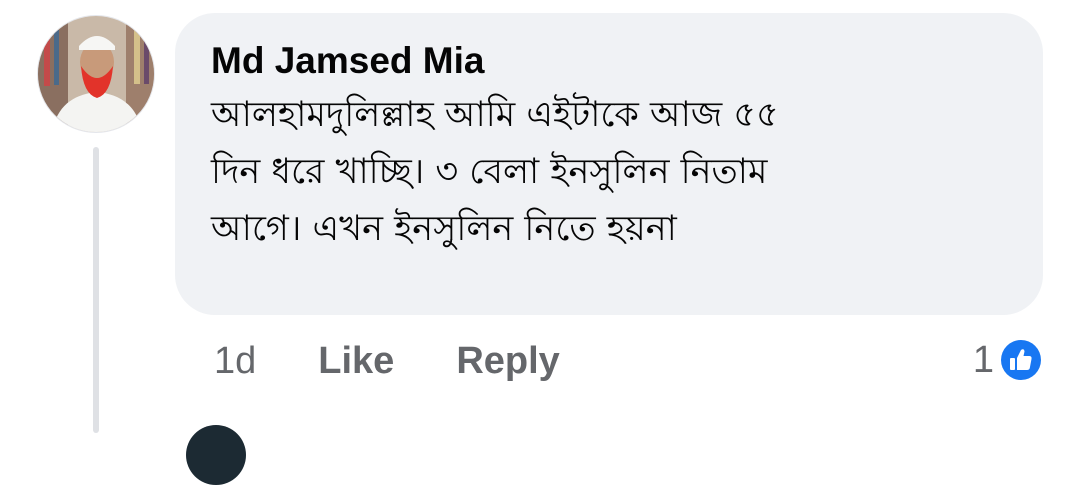  I want to click on comment-text-line: আগে। এখন ইনসুলিন নিতে হয়না, so click(444, 229).